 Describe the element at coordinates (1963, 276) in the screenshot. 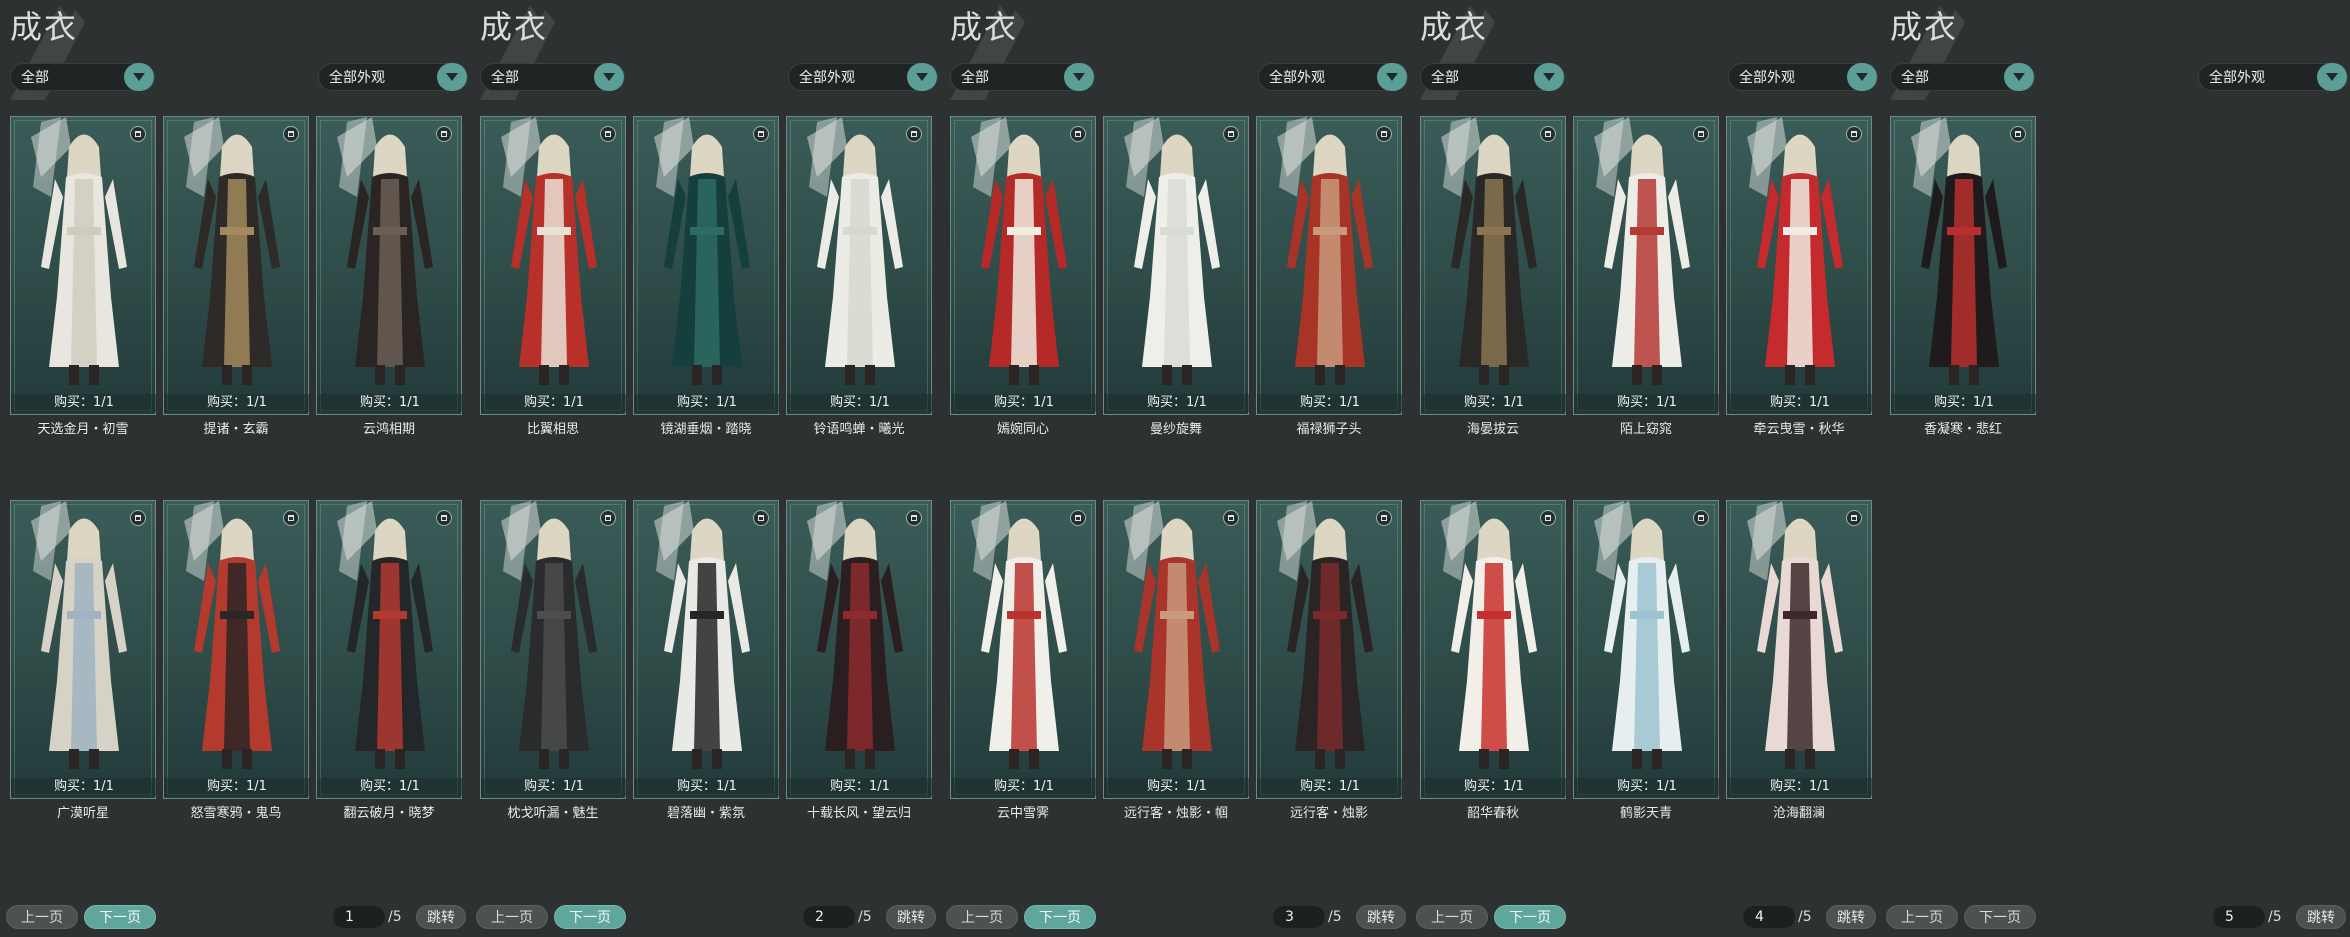

I see `outfit-card: 购买：1/1 香凝寒・悲红` at that location.